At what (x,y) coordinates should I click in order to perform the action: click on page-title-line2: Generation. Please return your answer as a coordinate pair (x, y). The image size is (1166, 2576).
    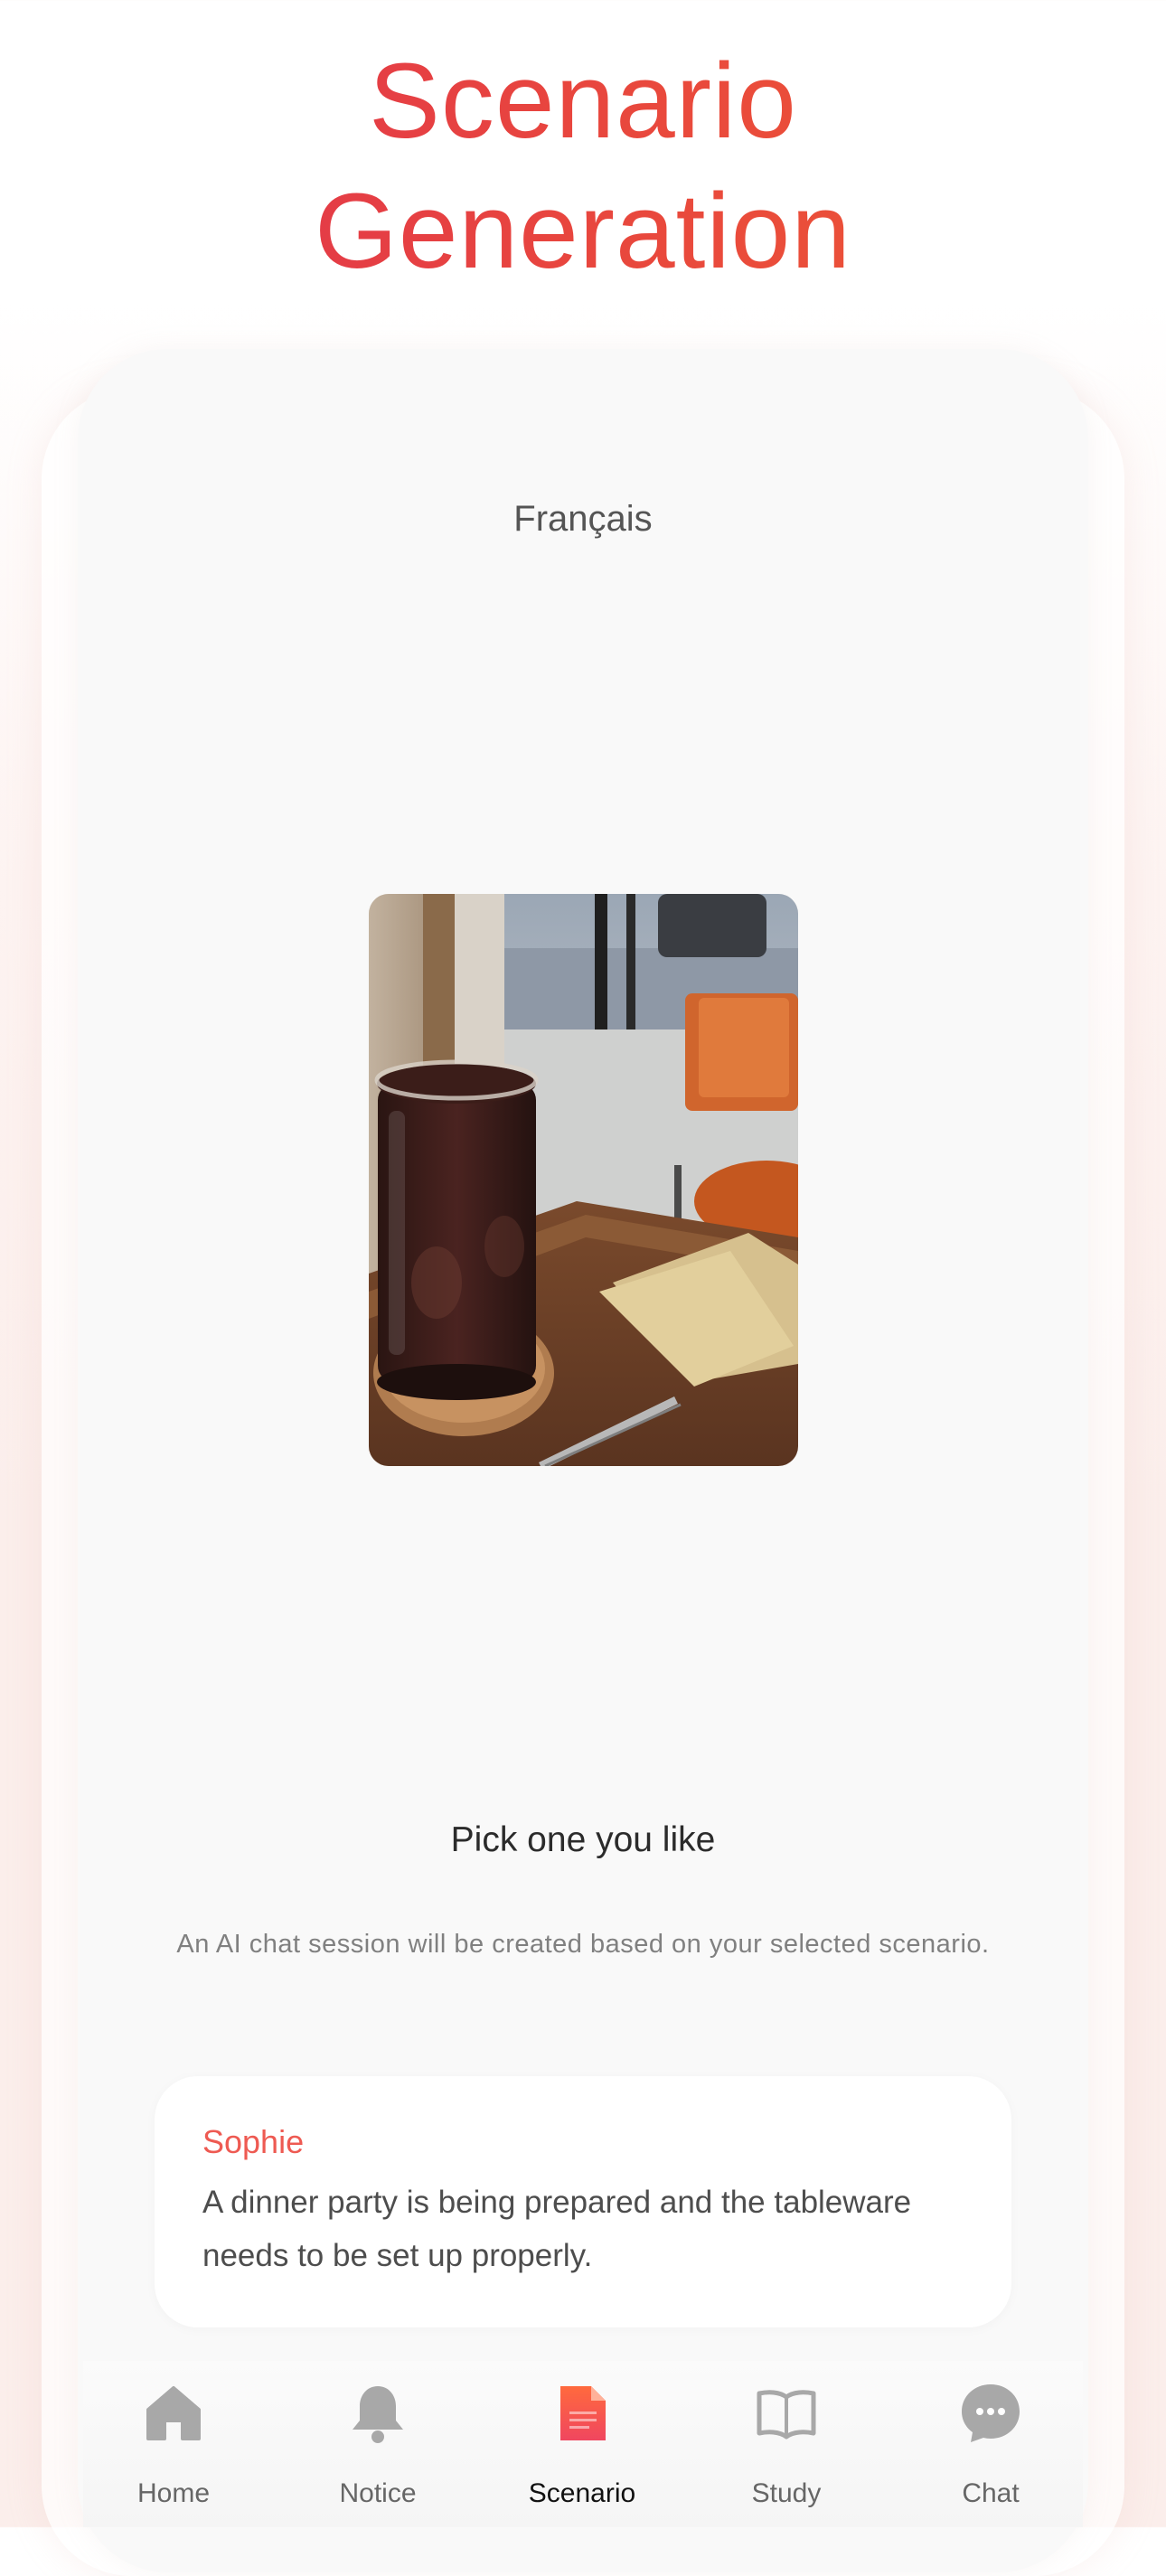
    Looking at the image, I should click on (583, 231).